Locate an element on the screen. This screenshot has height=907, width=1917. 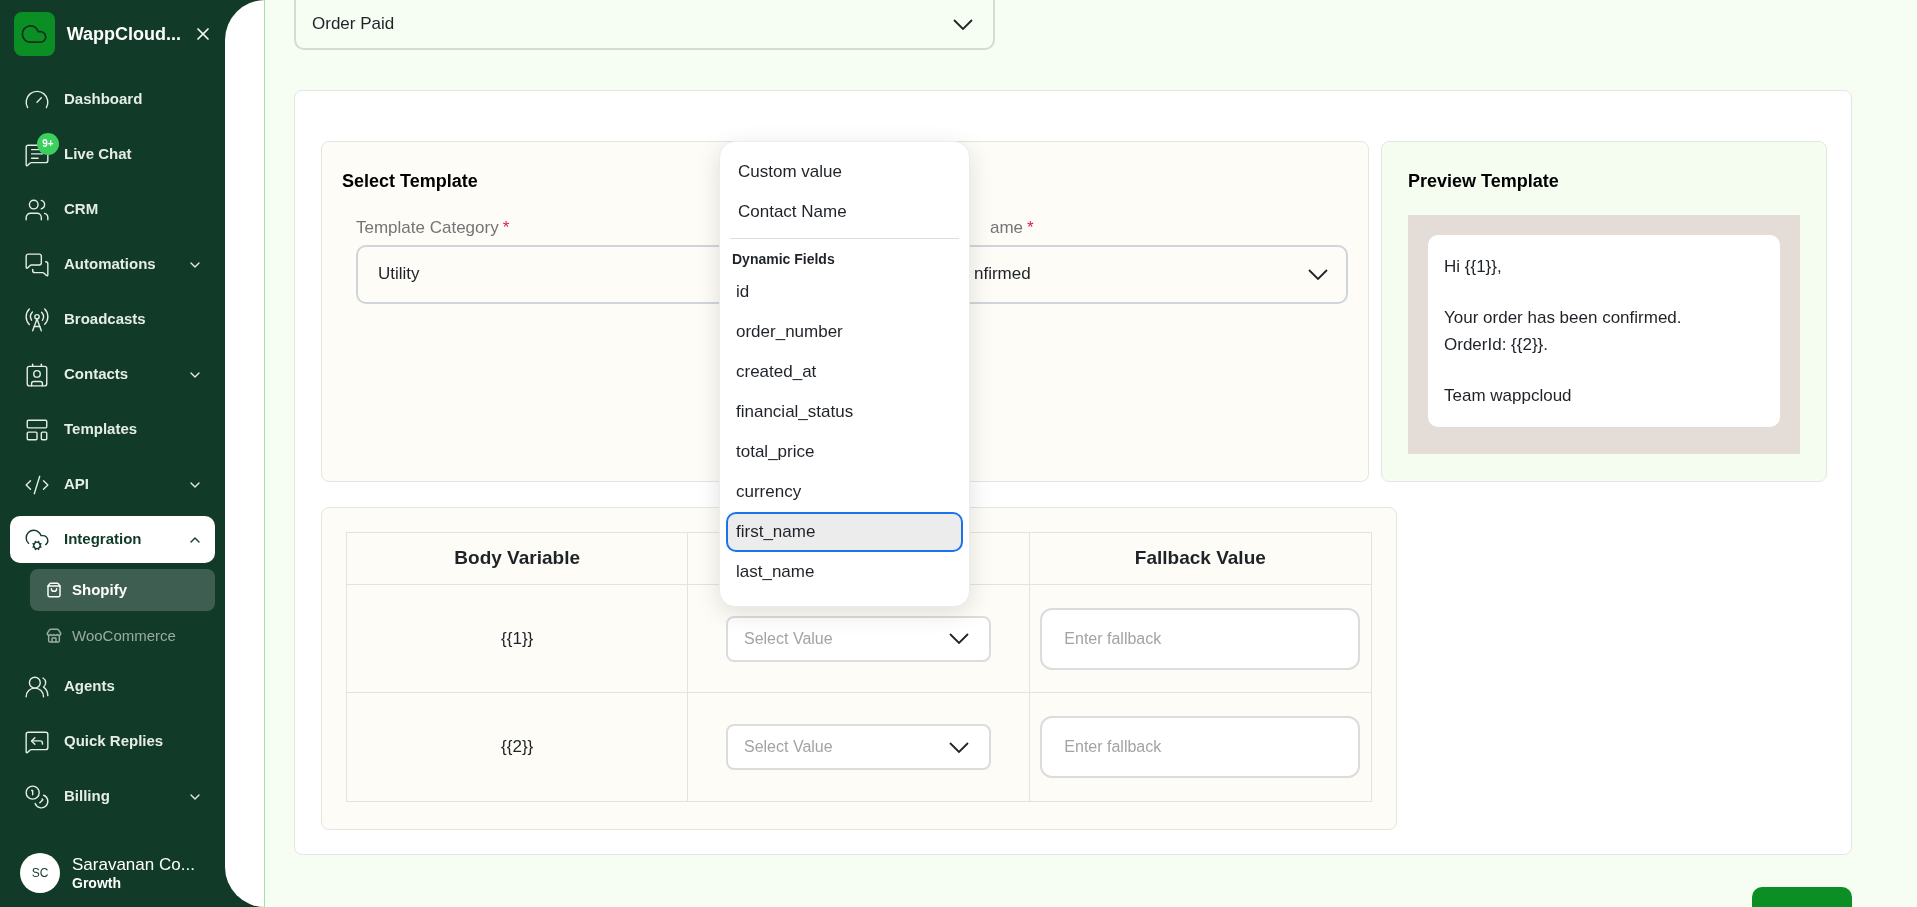
nav-label: Quick Replies is located at coordinates (114, 741).